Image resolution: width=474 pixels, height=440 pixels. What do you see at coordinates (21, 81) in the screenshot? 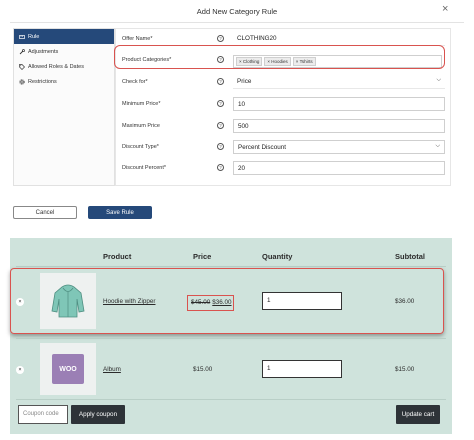
I see `gear-icon` at bounding box center [21, 81].